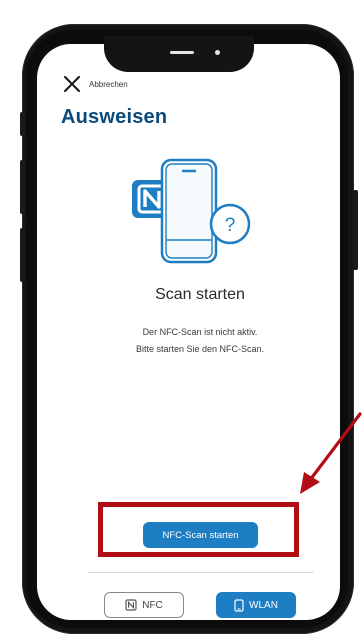 The width and height of the screenshot is (363, 642). I want to click on phone-icon, so click(239, 605).